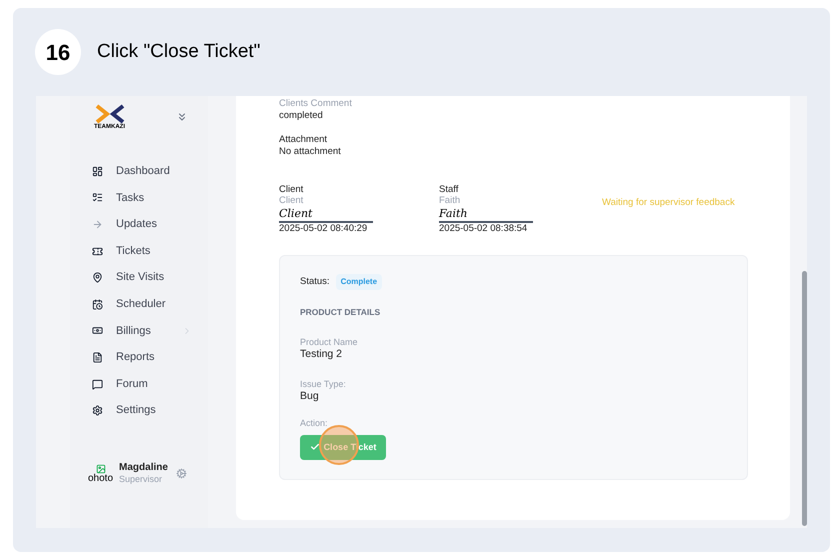  What do you see at coordinates (668, 203) in the screenshot?
I see `status-note: Waiting for supervisor feedback` at bounding box center [668, 203].